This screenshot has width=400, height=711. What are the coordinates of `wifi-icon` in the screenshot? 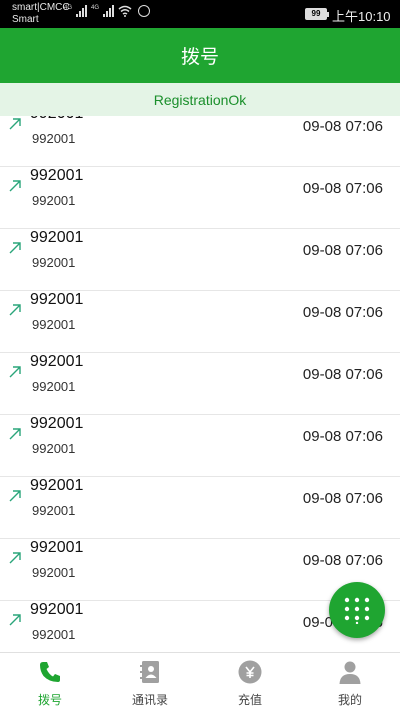 It's located at (125, 11).